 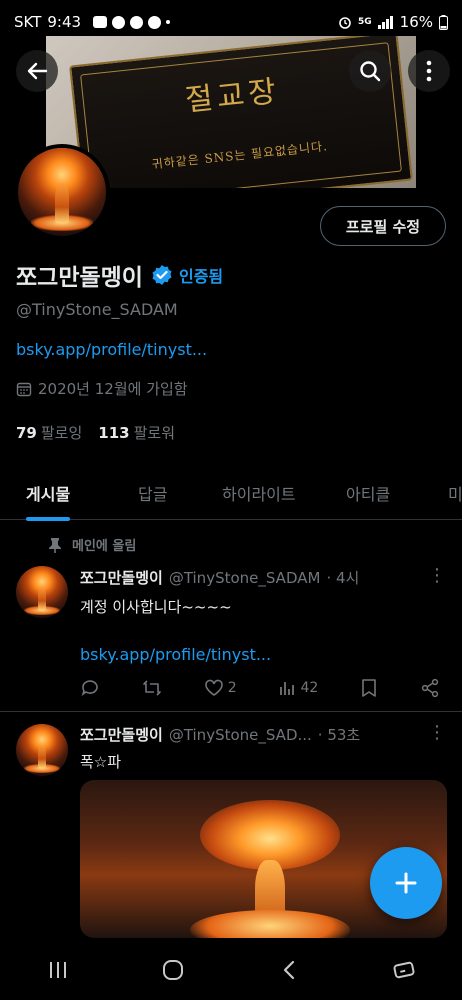 What do you see at coordinates (245, 578) in the screenshot?
I see `author-handle: @TinyStone_SADAM` at bounding box center [245, 578].